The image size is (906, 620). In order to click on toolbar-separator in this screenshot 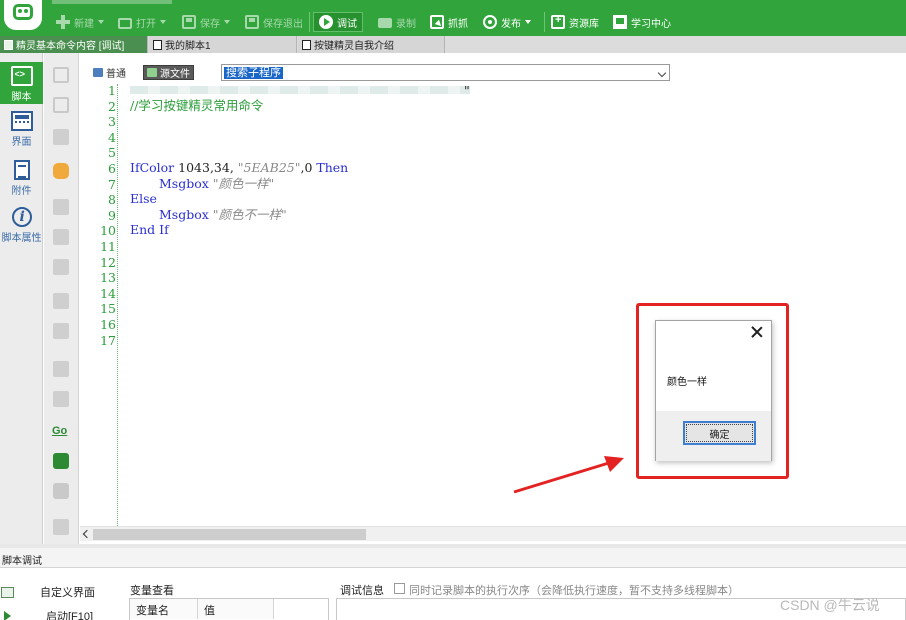, I will do `click(309, 22)`.